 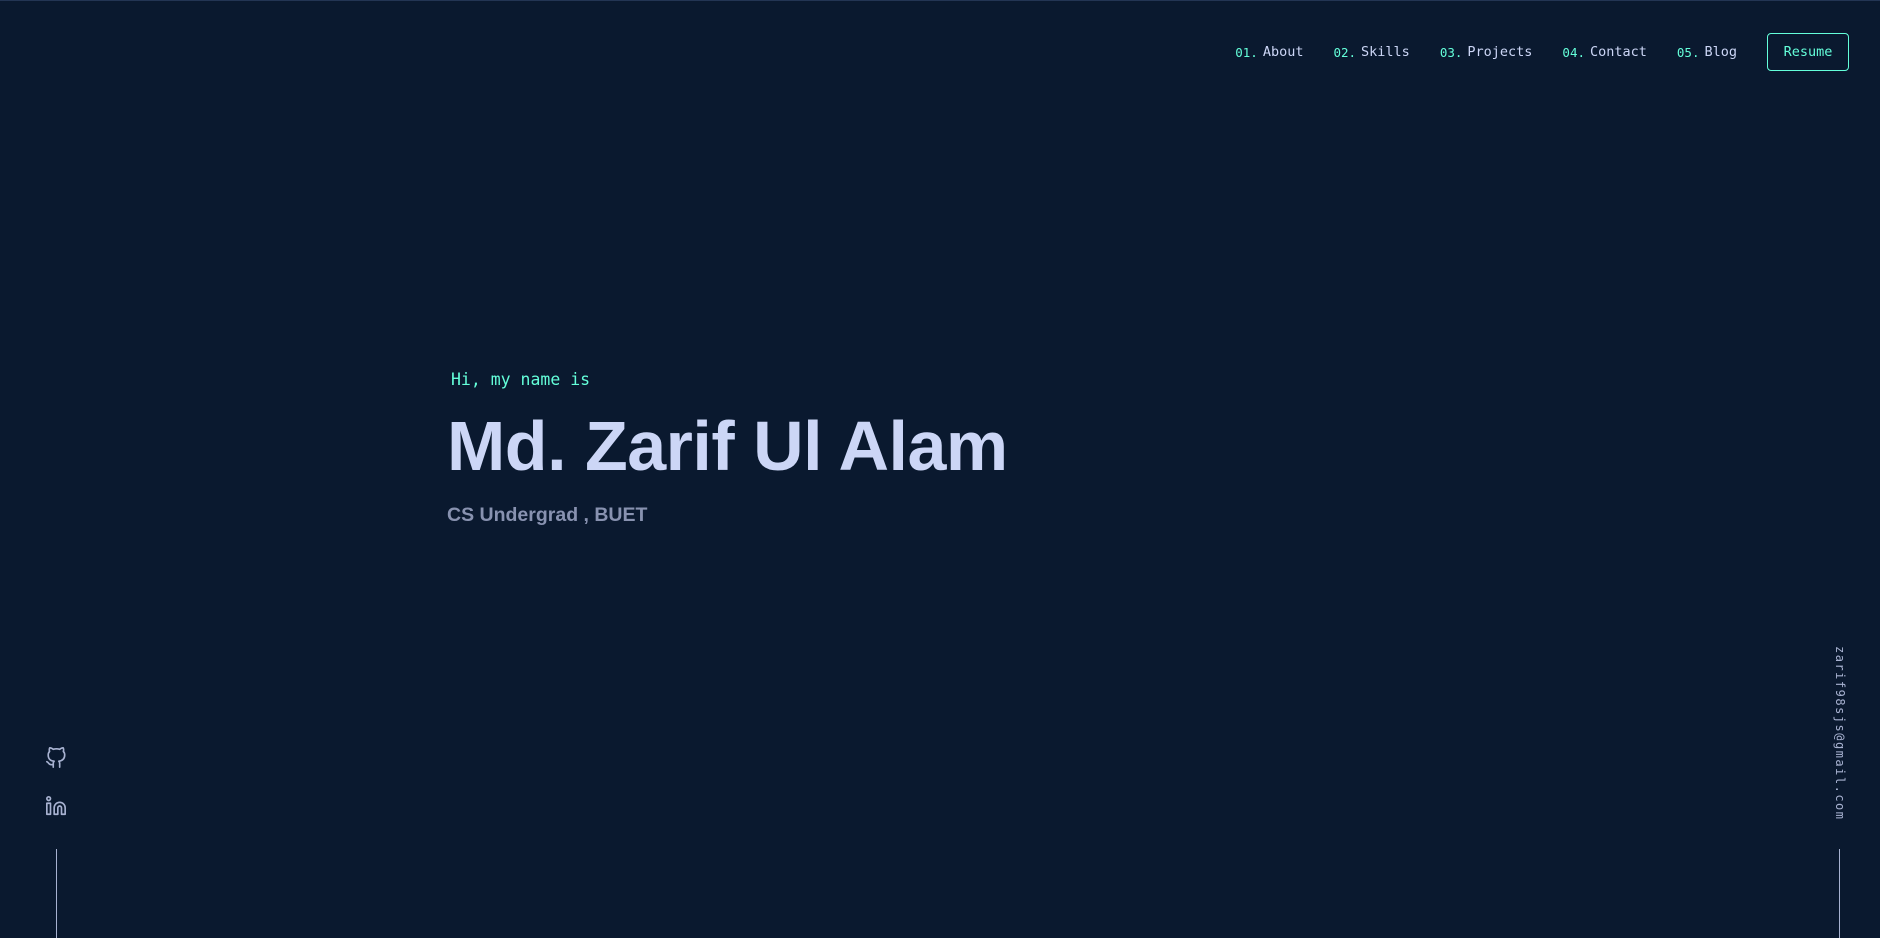 I want to click on email-text: zarif98sjs@gmail.com, so click(x=1840, y=733).